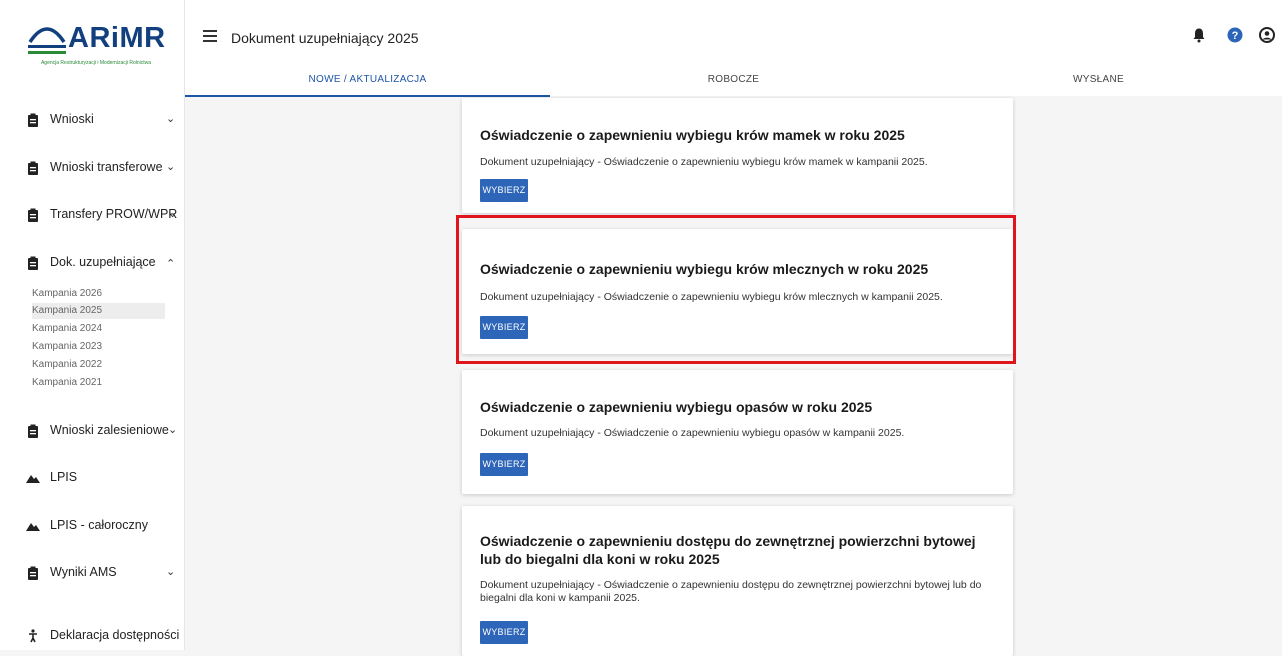  What do you see at coordinates (33, 636) in the screenshot?
I see `accessibility-icon` at bounding box center [33, 636].